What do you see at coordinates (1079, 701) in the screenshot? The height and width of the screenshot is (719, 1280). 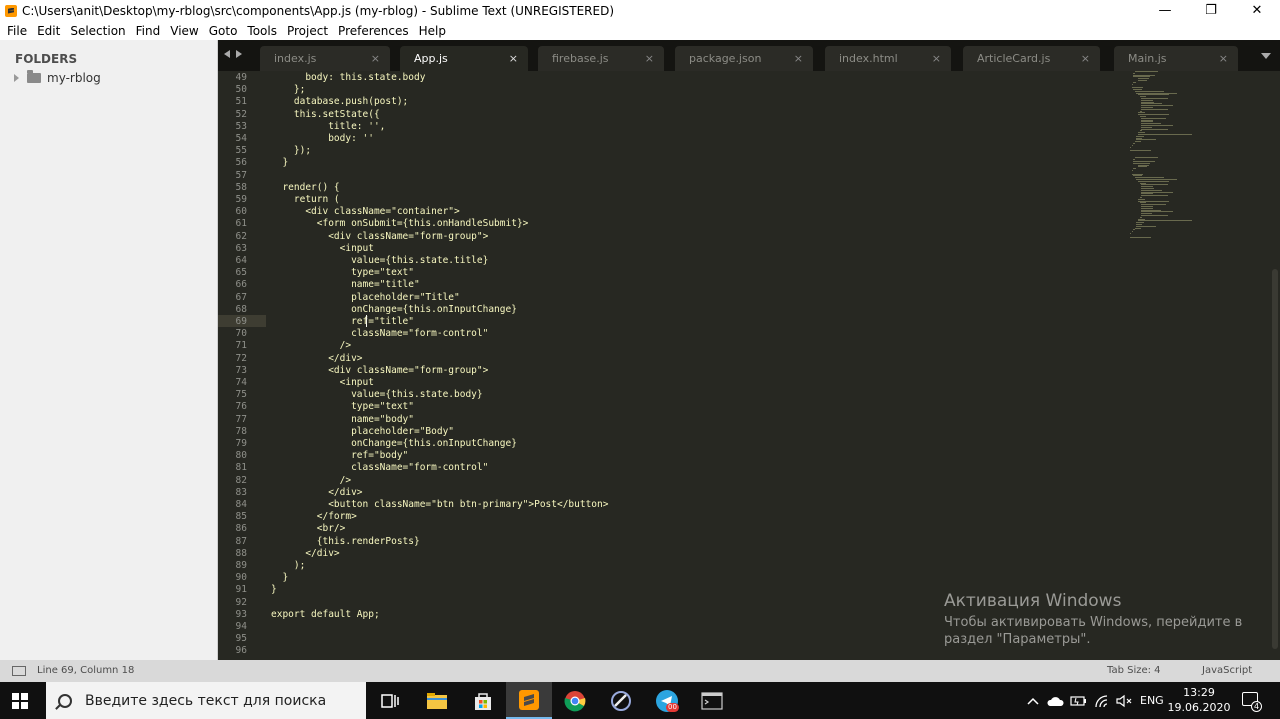 I see `power-icon` at bounding box center [1079, 701].